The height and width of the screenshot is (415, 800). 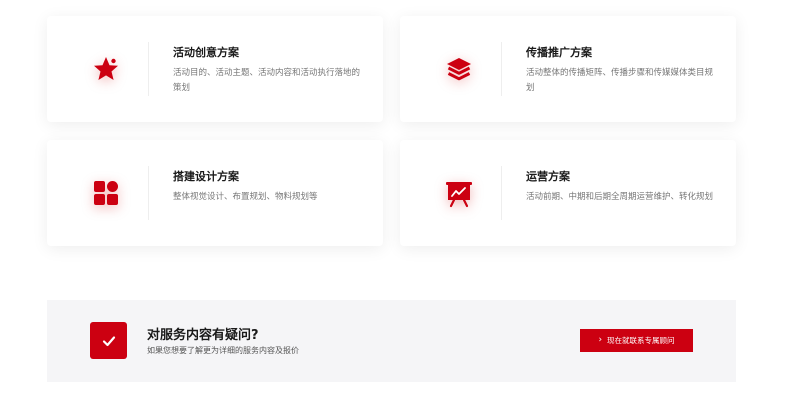 What do you see at coordinates (203, 335) in the screenshot?
I see `banner-title: 对服务内容有疑问?` at bounding box center [203, 335].